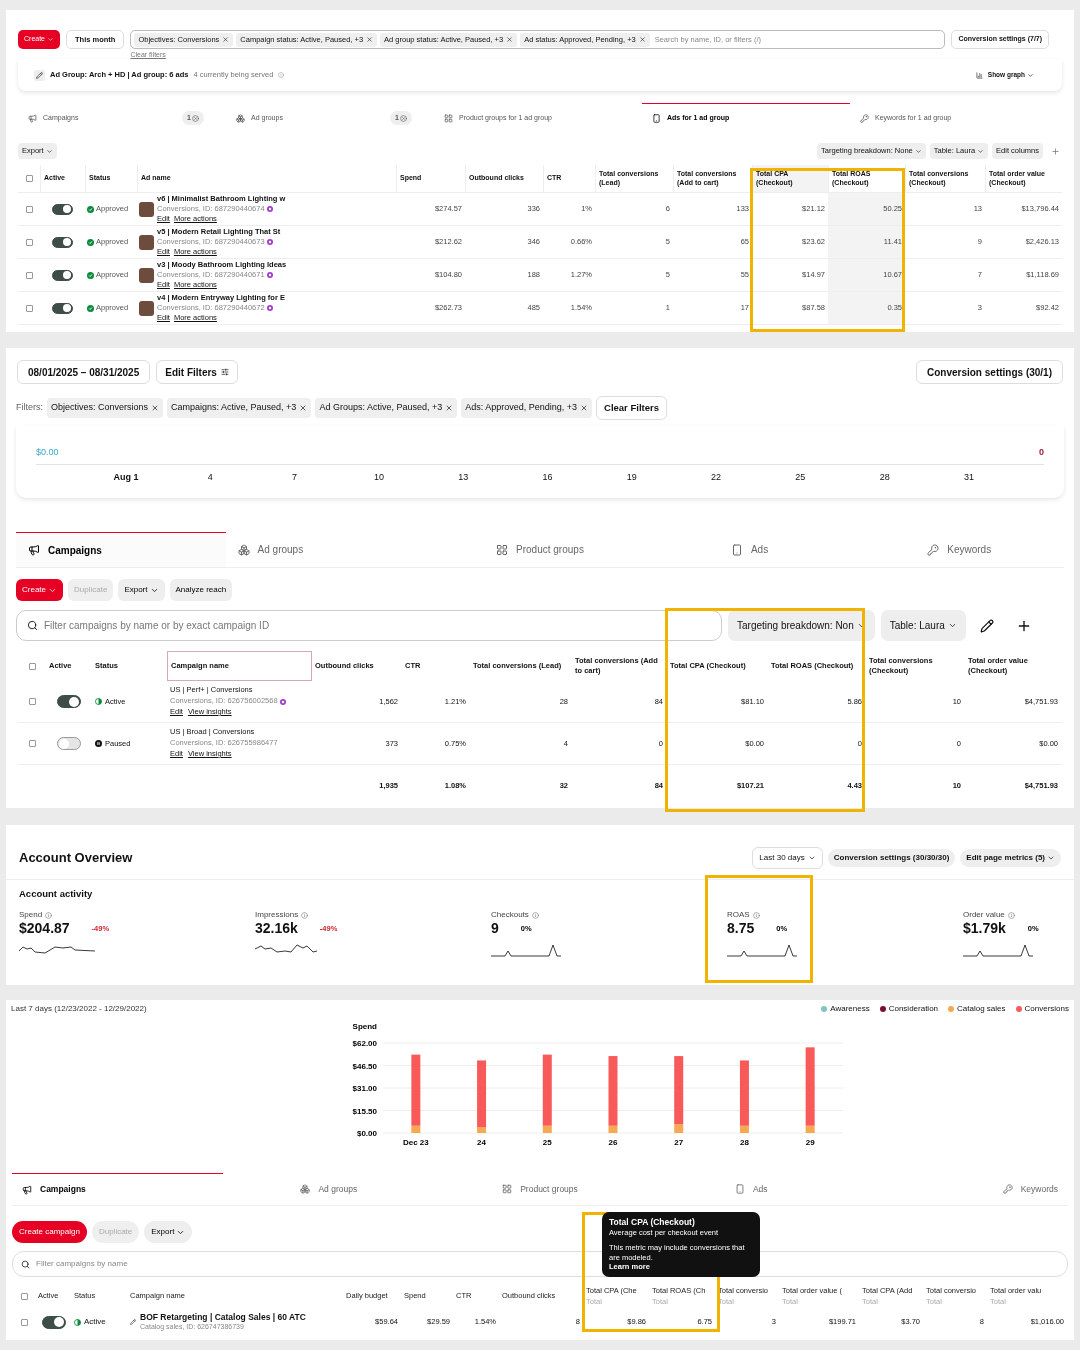 The height and width of the screenshot is (1350, 1080). I want to click on metric-label: Order value, so click(984, 915).